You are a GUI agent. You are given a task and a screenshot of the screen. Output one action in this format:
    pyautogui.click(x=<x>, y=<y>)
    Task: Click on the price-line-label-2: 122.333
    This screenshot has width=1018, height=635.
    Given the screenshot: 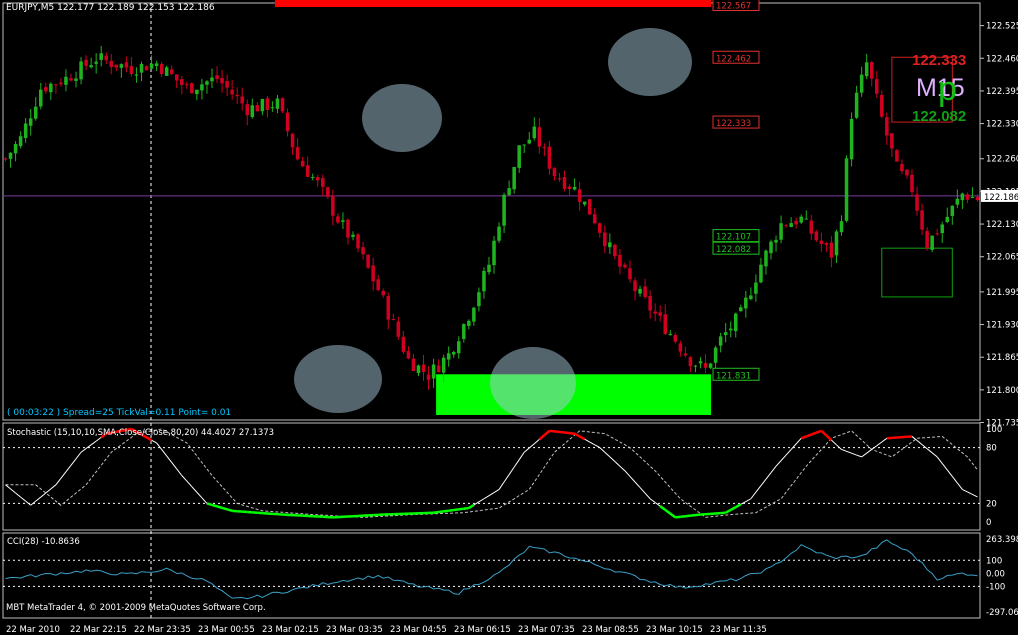 What is the action you would take?
    pyautogui.click(x=733, y=124)
    